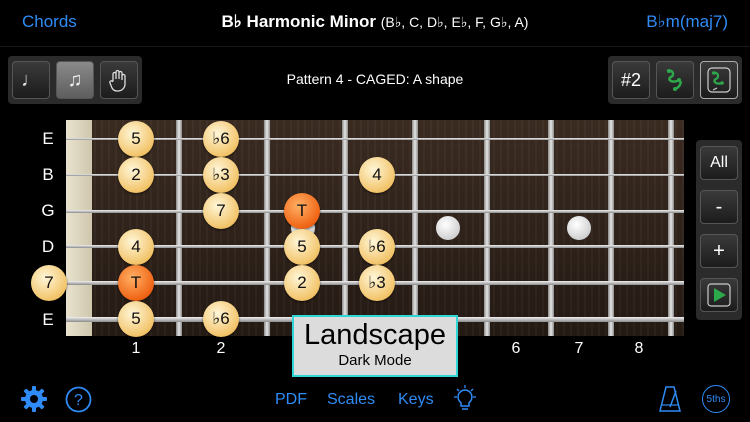 This screenshot has height=422, width=750. Describe the element at coordinates (34, 399) in the screenshot. I see `gear-icon` at that location.